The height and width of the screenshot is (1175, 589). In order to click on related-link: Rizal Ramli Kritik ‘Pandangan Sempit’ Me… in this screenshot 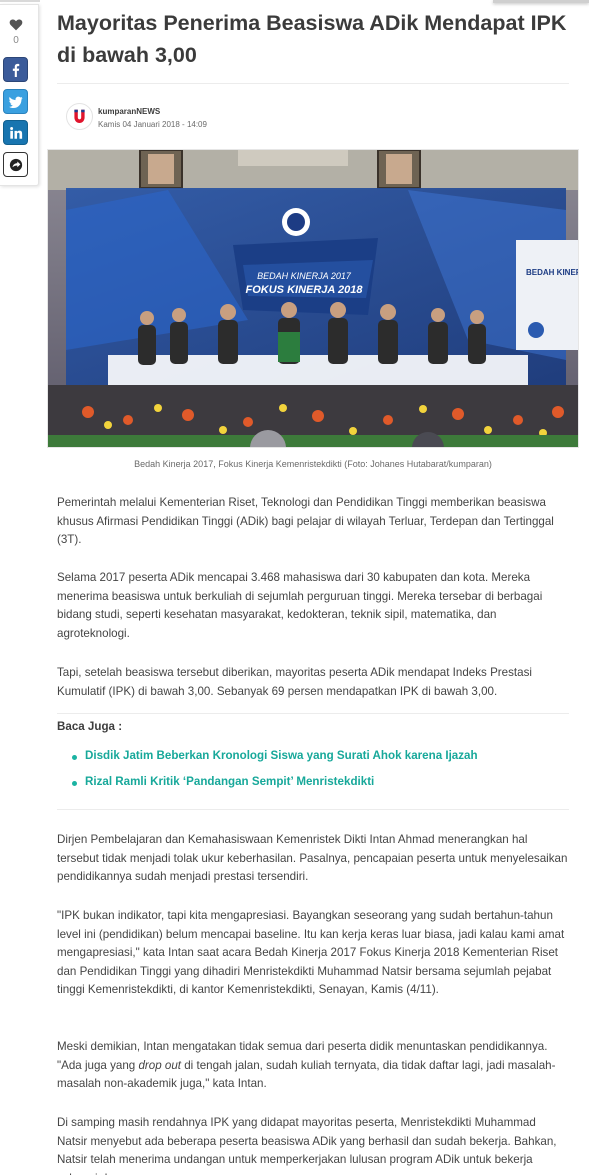, I will do `click(229, 781)`.